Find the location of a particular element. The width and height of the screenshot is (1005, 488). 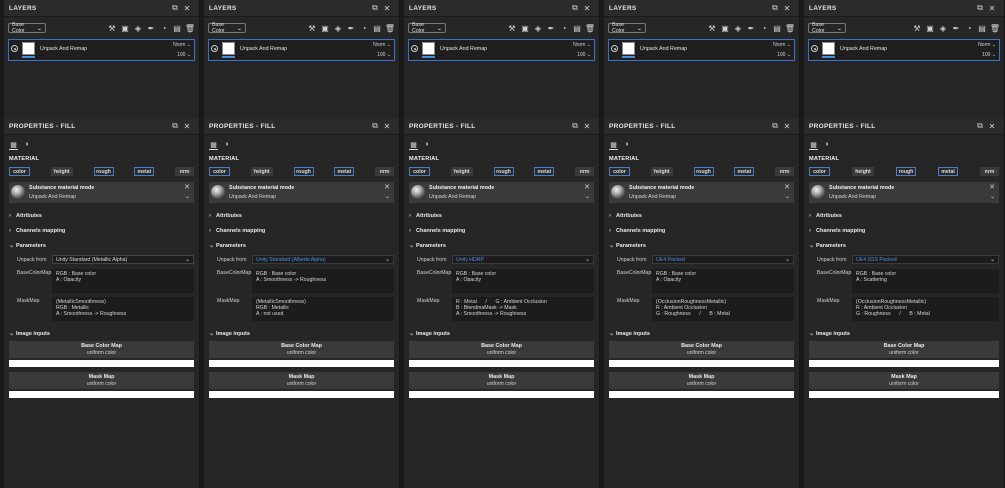

unpack-from-select: UE4 SSS Packed ⌄ is located at coordinates (925, 259).